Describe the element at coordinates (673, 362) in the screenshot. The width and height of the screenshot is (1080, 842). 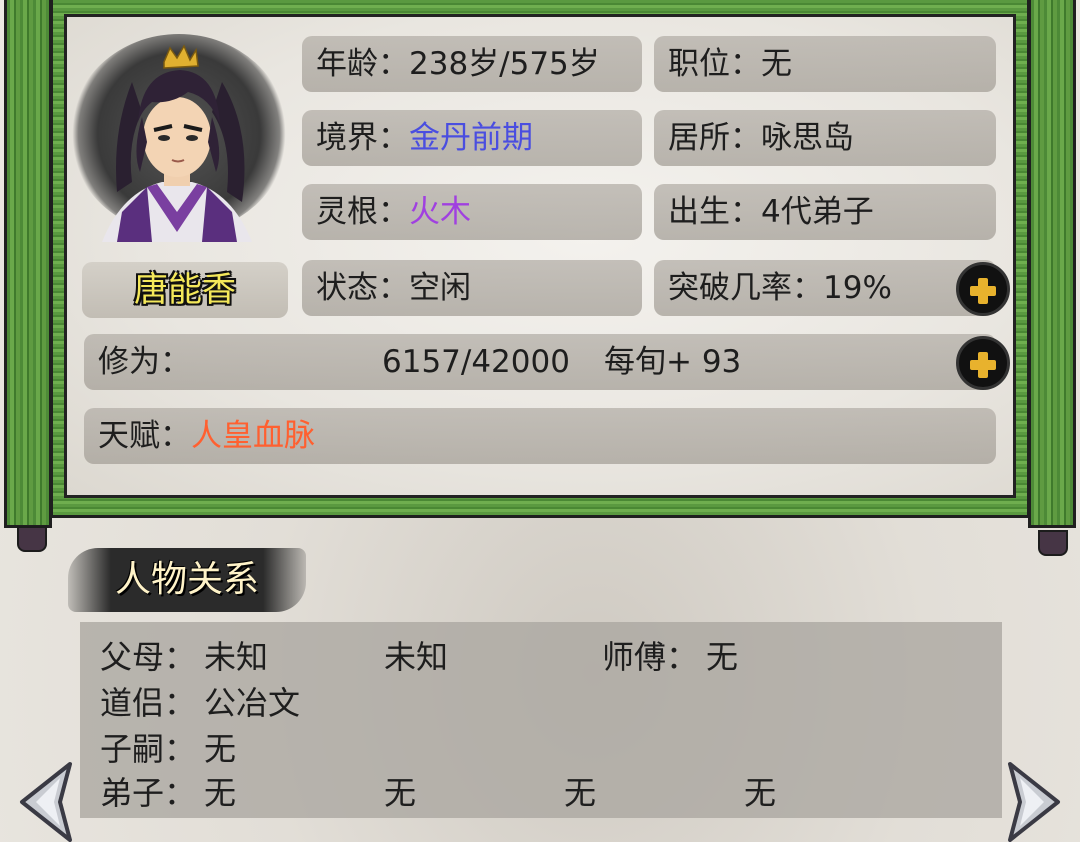
I see `cultivation-rate: 每旬+ 93` at that location.